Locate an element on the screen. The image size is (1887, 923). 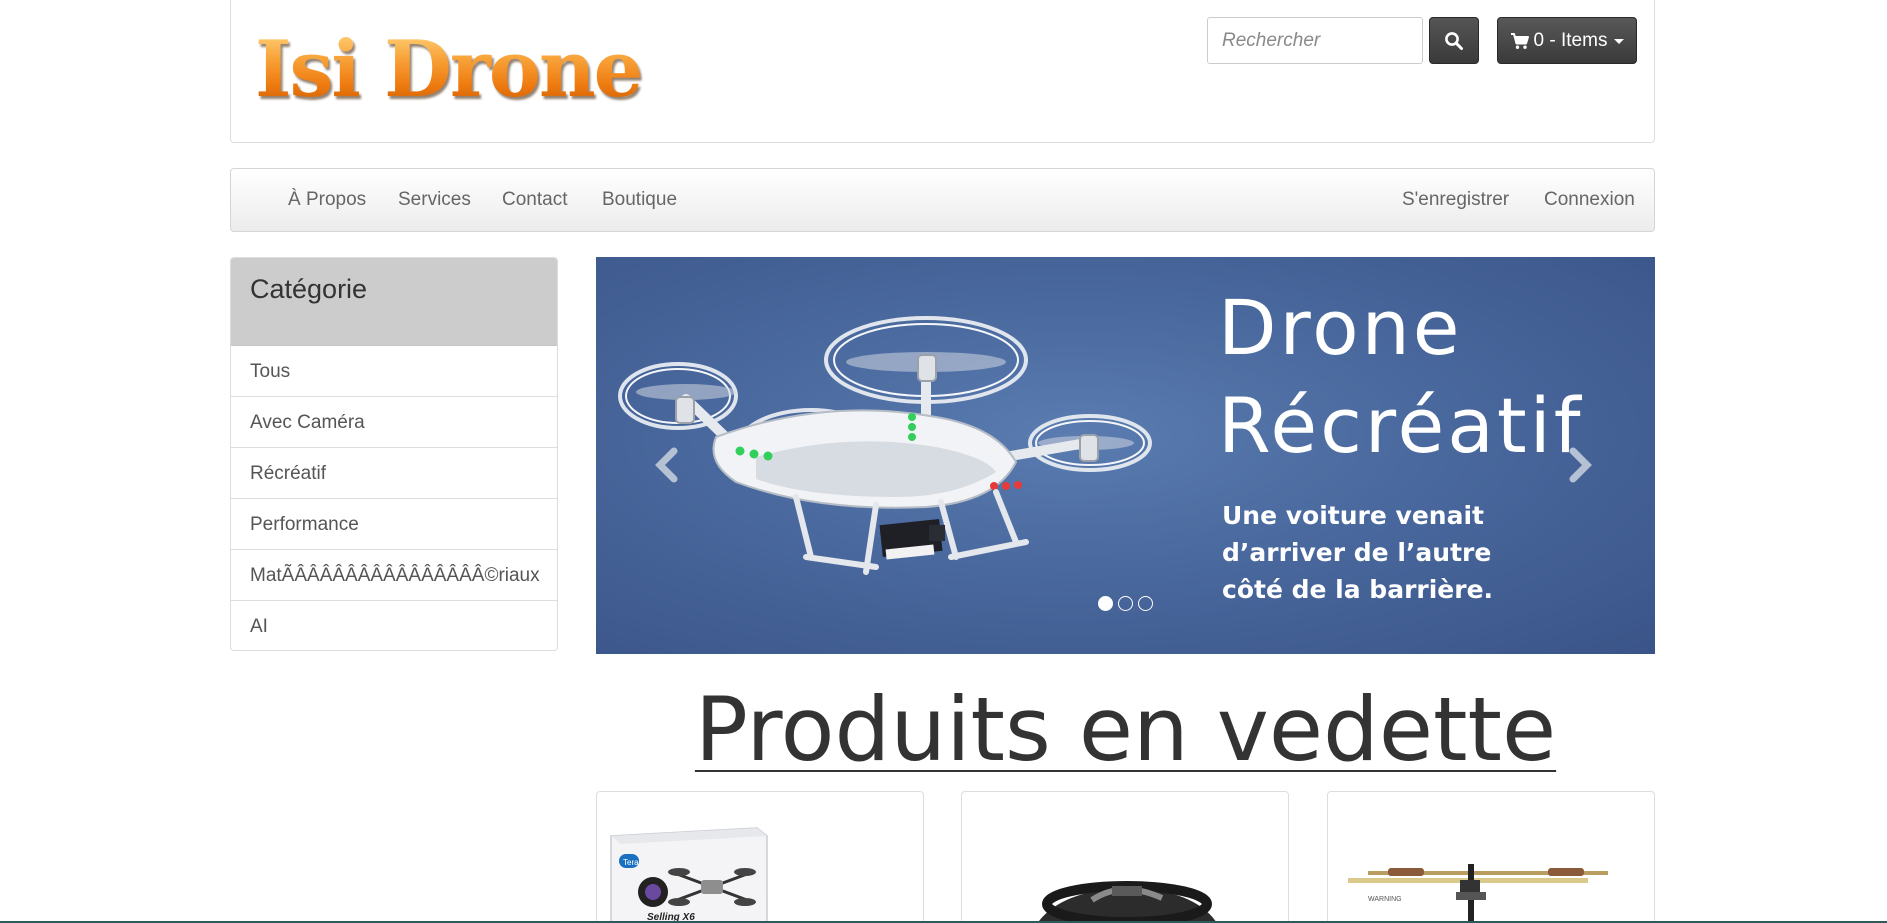
carousel-indicators is located at coordinates (1125, 603).